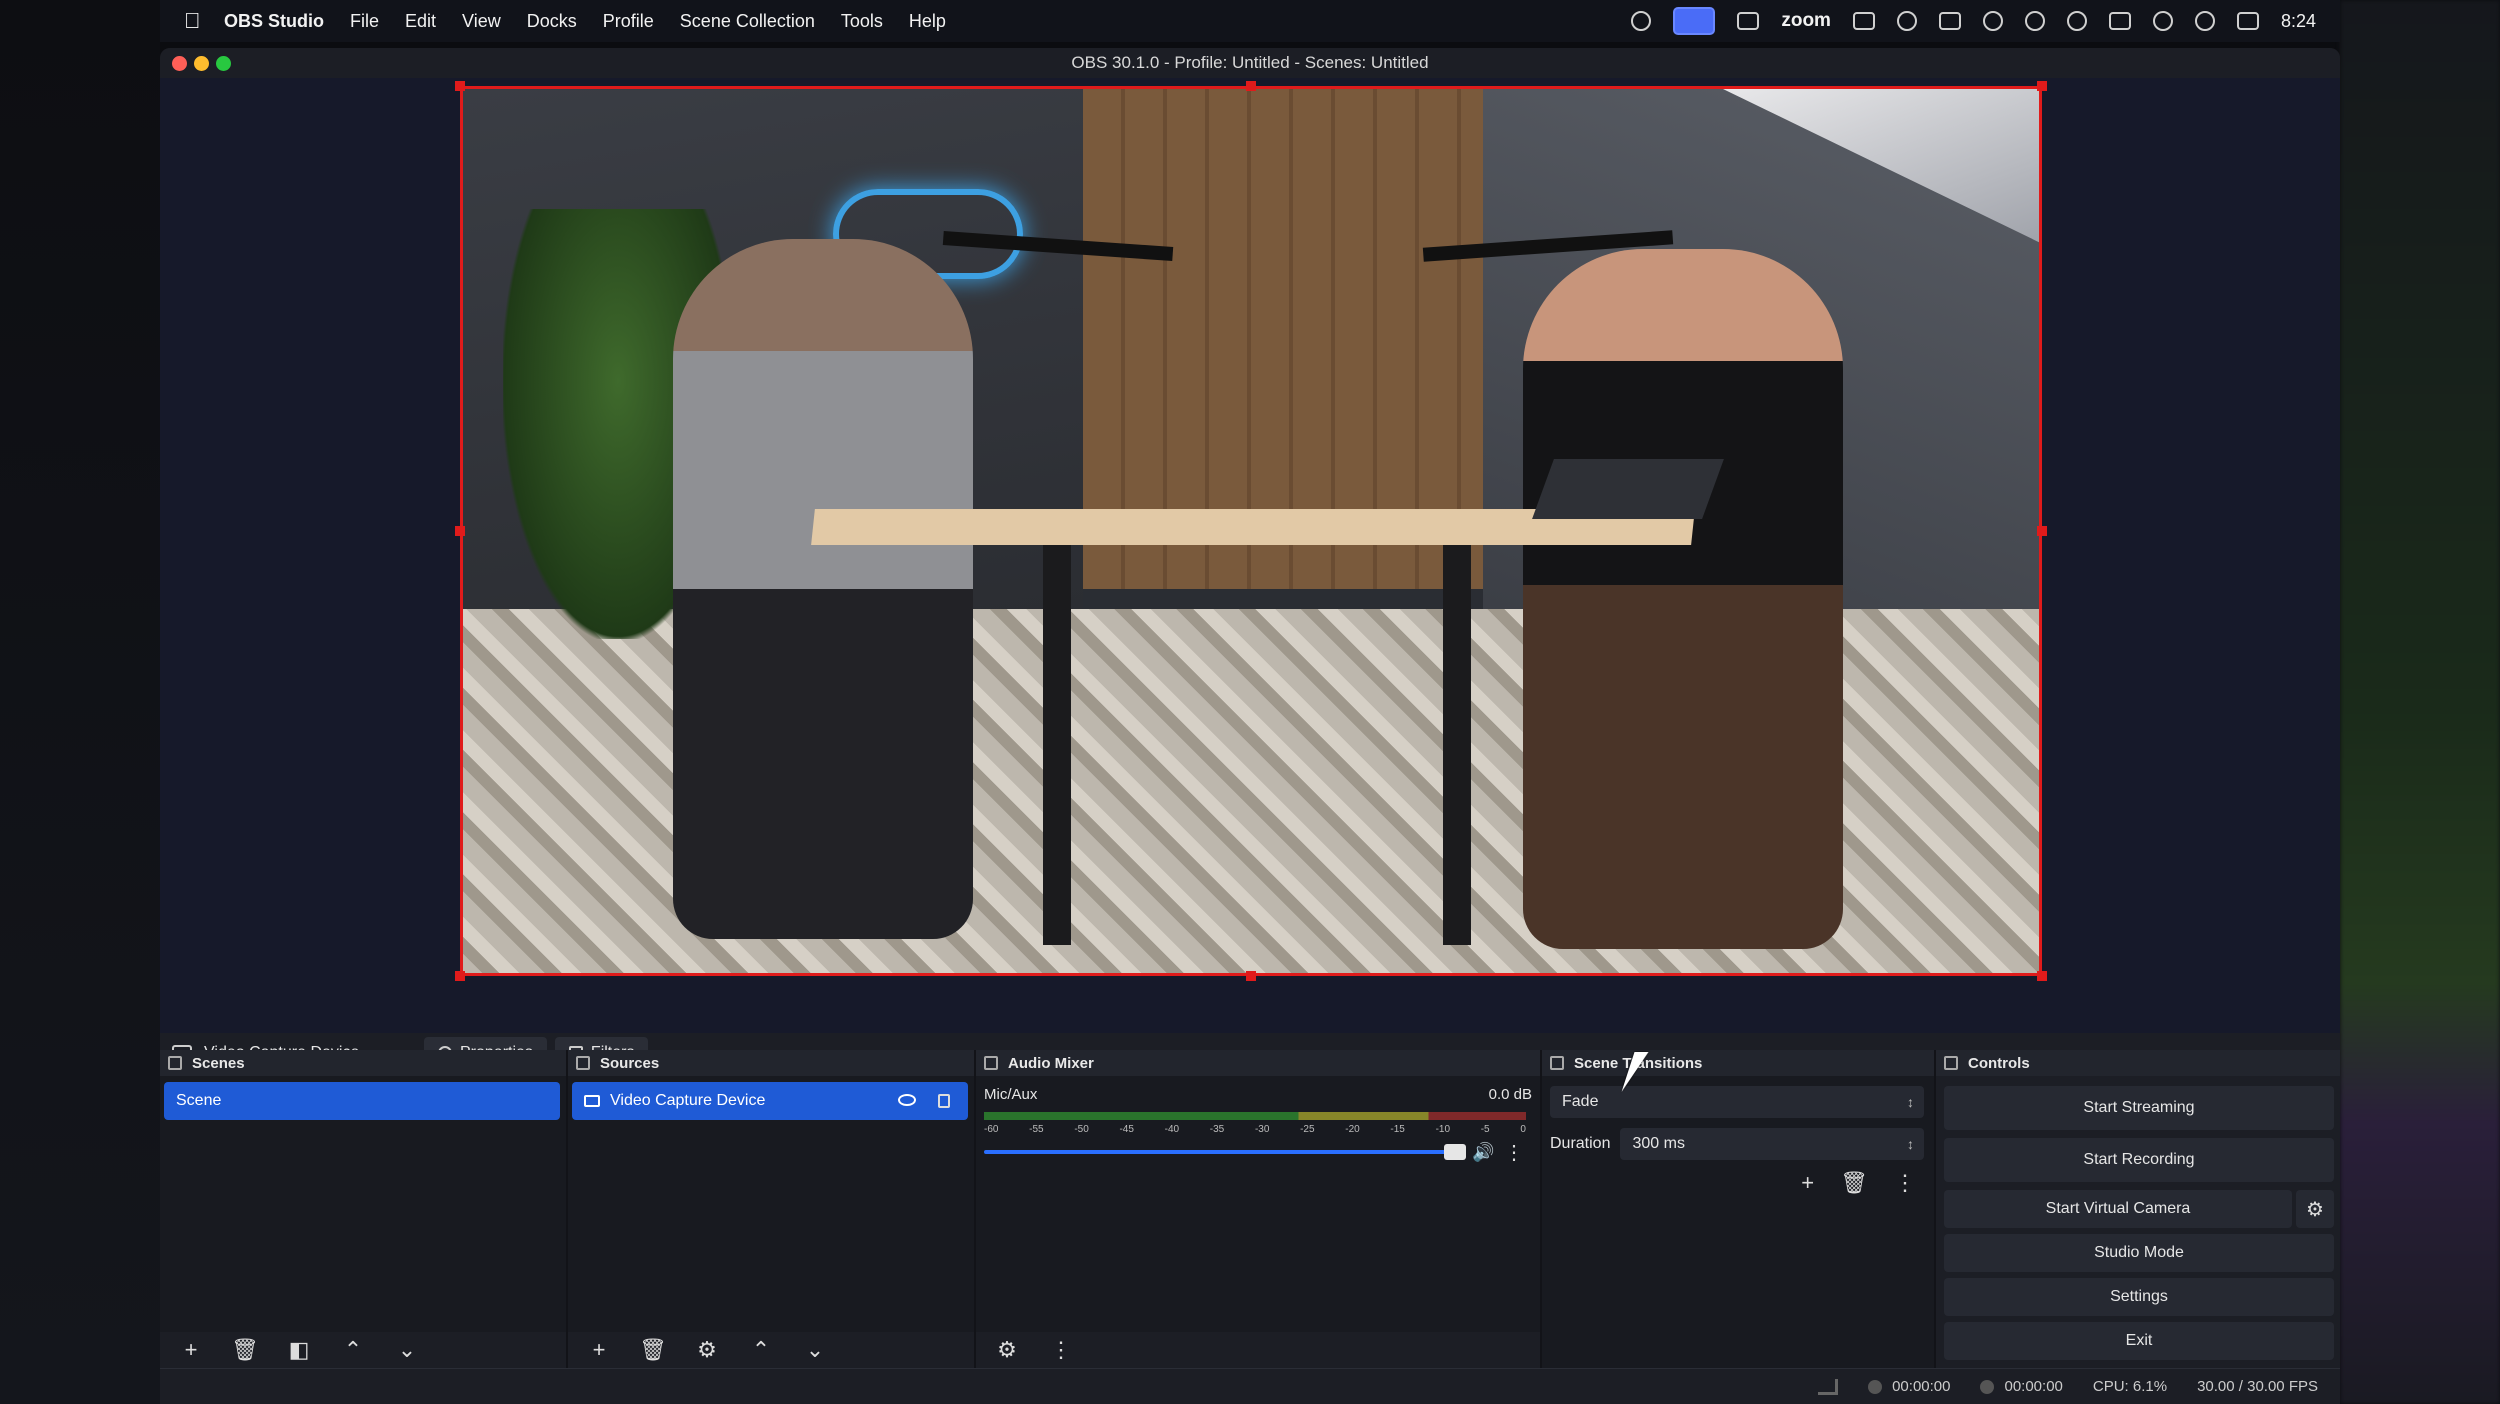 The image size is (2500, 1404). I want to click on eye-icon, so click(907, 1100).